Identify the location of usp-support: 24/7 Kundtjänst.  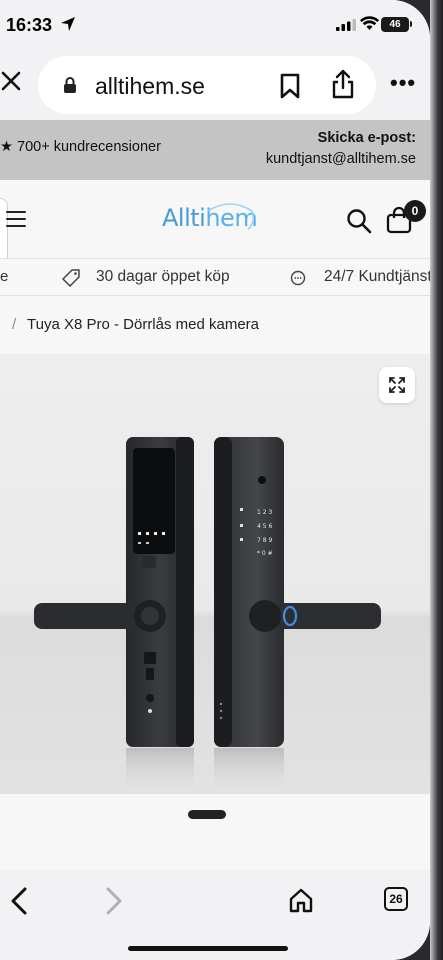
(377, 276).